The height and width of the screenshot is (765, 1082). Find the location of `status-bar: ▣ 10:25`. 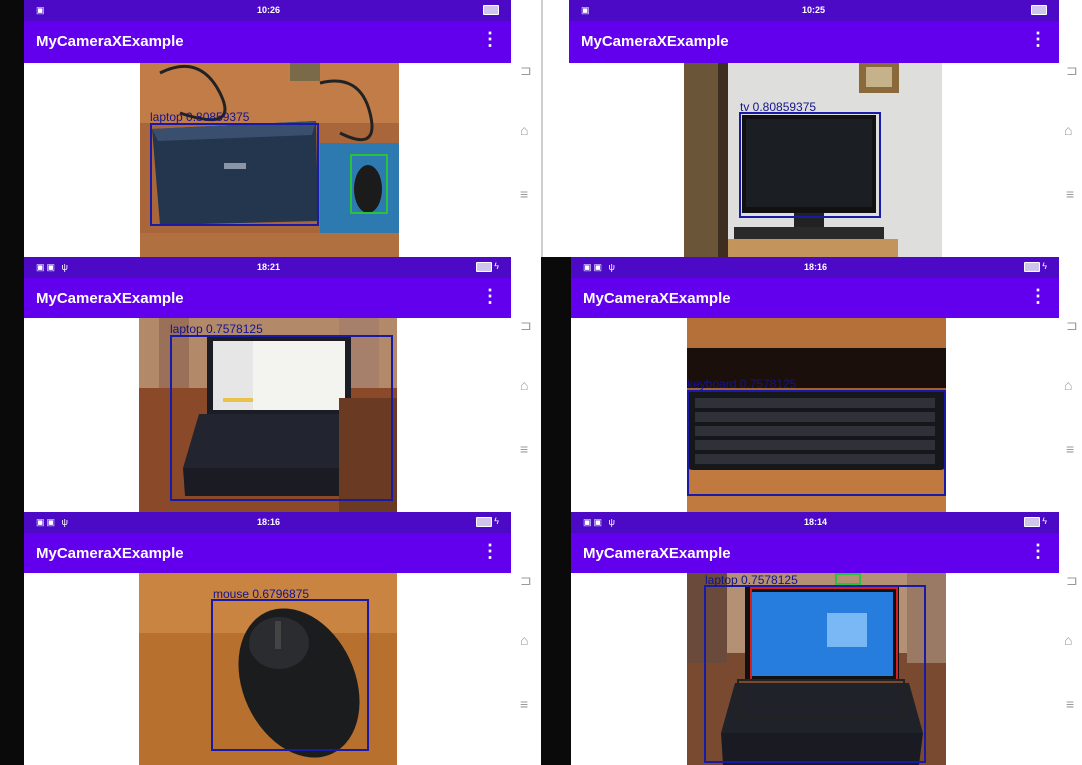

status-bar: ▣ 10:25 is located at coordinates (814, 10).